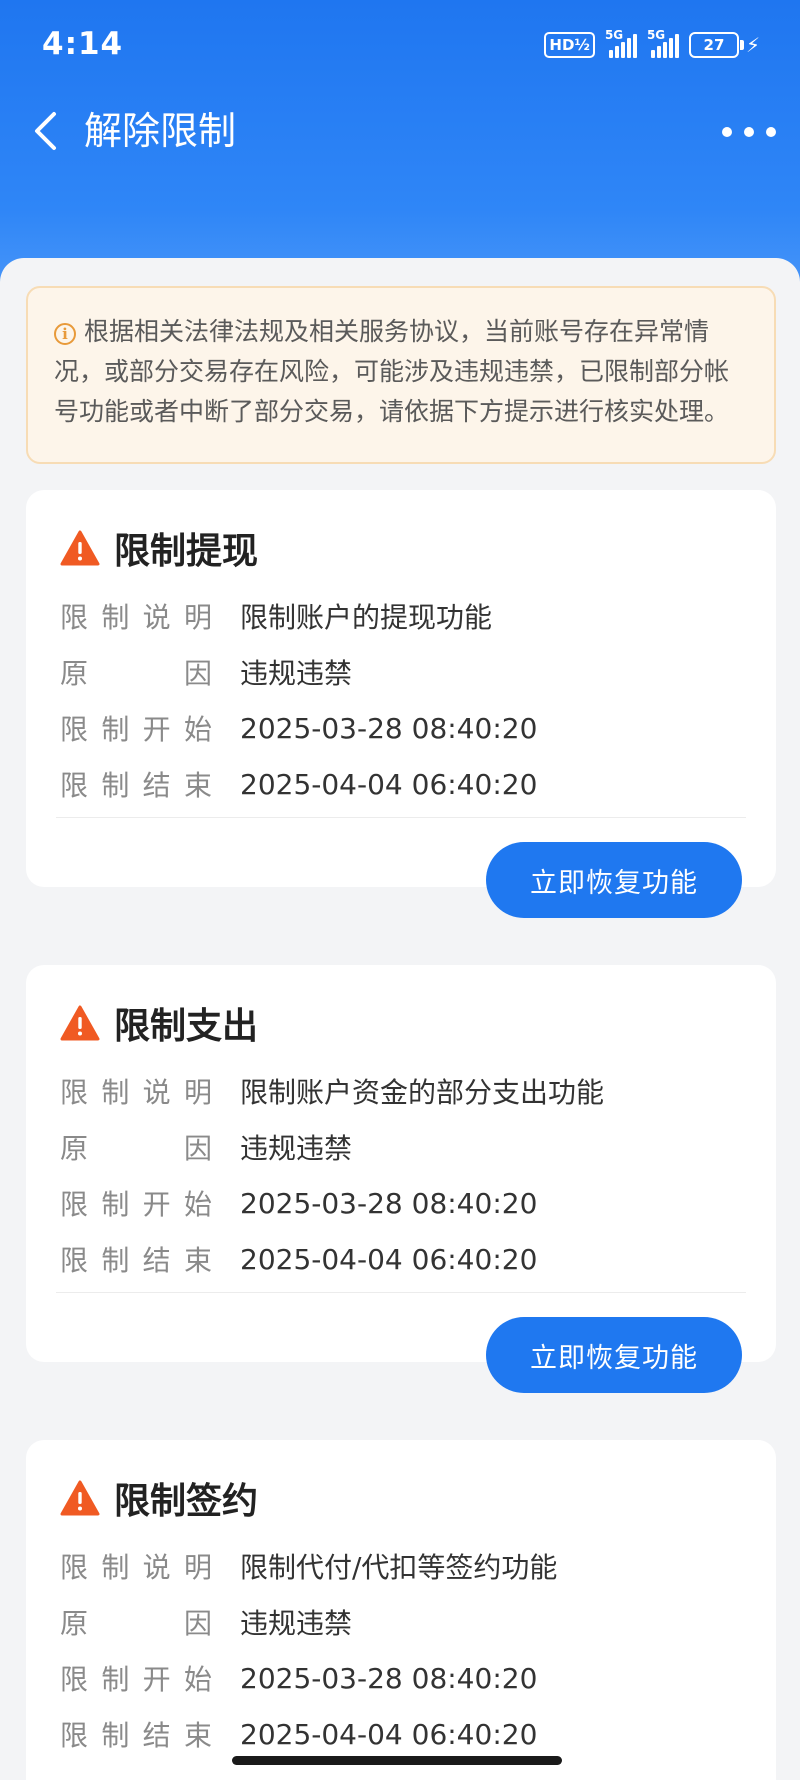  I want to click on card-header: 限制签约, so click(159, 1498).